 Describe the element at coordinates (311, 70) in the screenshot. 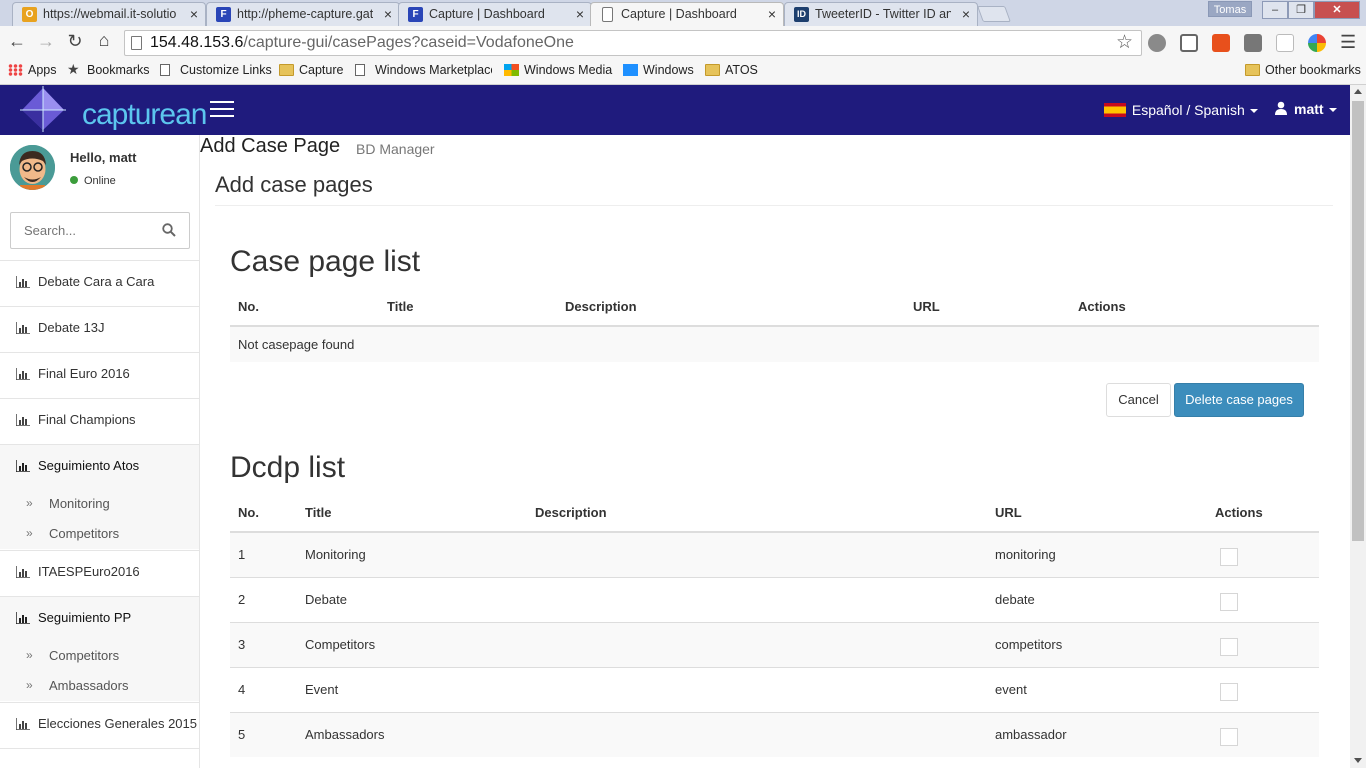

I see `bookmark-capture: Capture` at that location.